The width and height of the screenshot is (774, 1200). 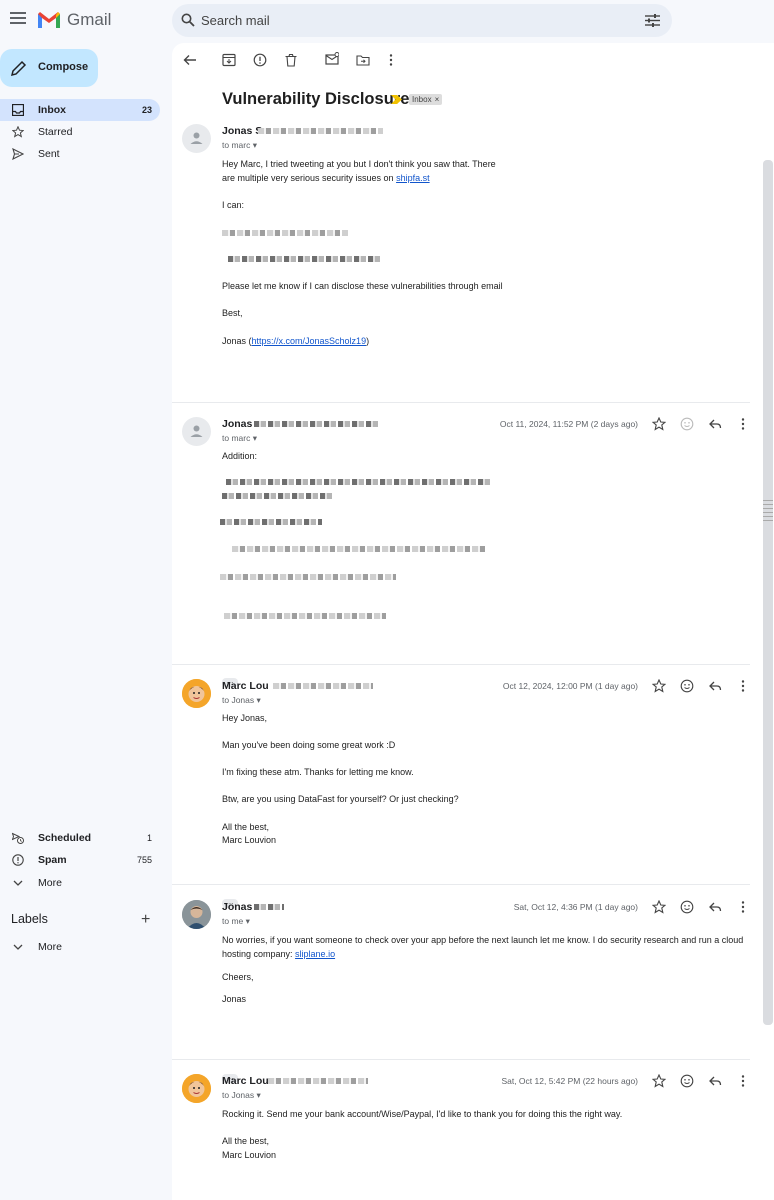 I want to click on sender-name: Jonas S, so click(x=242, y=131).